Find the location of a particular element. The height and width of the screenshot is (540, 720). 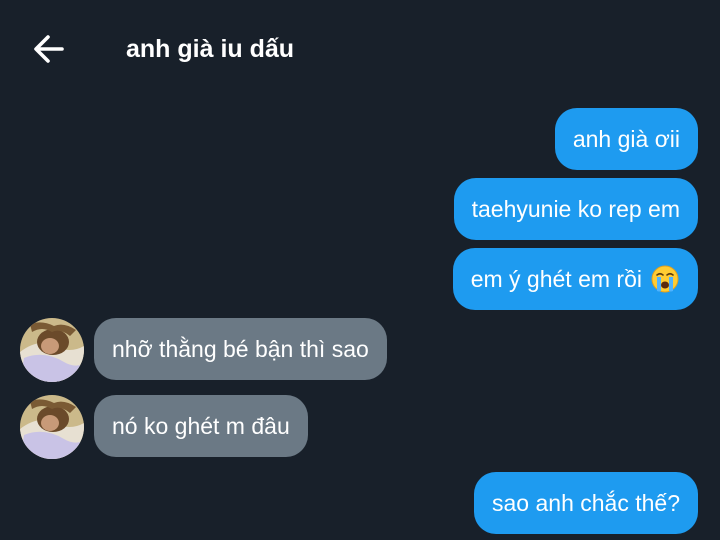

incoming-message-bubble: nó ko ghét m đâu is located at coordinates (201, 426).